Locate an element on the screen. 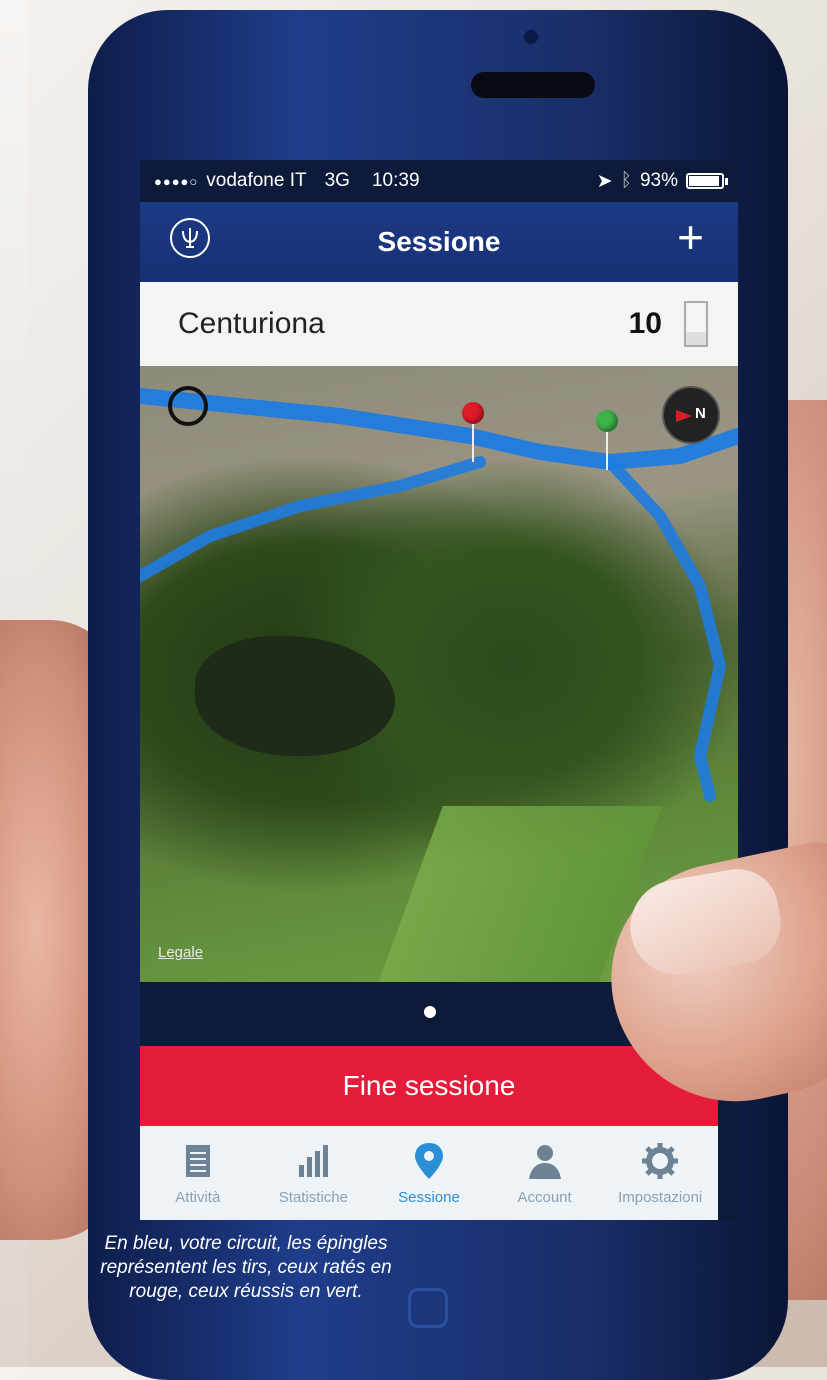  missed-shot-pin is located at coordinates (473, 432).